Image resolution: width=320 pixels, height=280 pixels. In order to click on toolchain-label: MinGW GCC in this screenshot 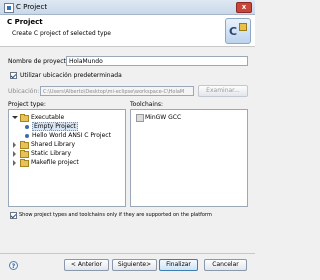, I will do `click(163, 117)`.